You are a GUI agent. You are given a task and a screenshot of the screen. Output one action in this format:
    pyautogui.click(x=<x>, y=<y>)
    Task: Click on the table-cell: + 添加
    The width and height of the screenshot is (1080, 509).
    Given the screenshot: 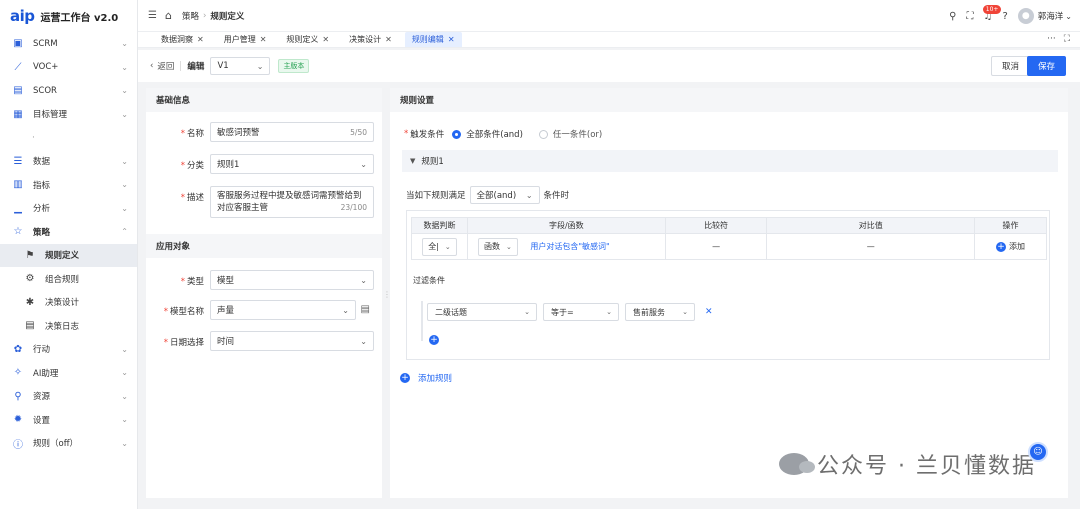 What is the action you would take?
    pyautogui.click(x=1010, y=246)
    